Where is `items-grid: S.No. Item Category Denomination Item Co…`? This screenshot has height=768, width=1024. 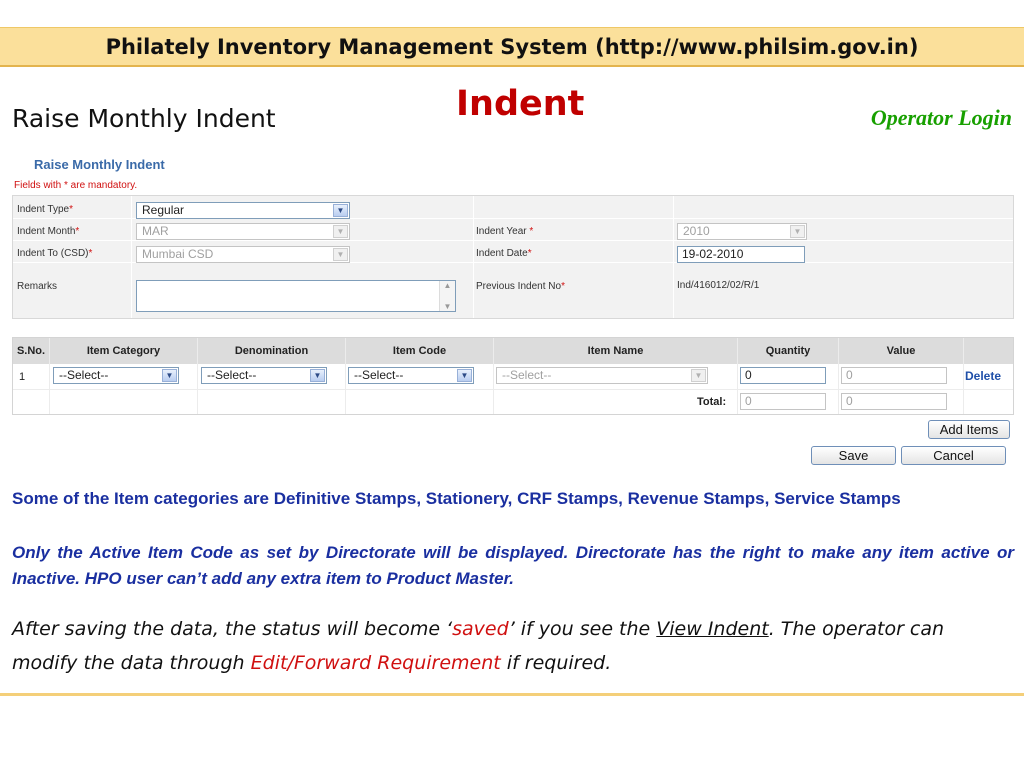 items-grid: S.No. Item Category Denomination Item Co… is located at coordinates (513, 376).